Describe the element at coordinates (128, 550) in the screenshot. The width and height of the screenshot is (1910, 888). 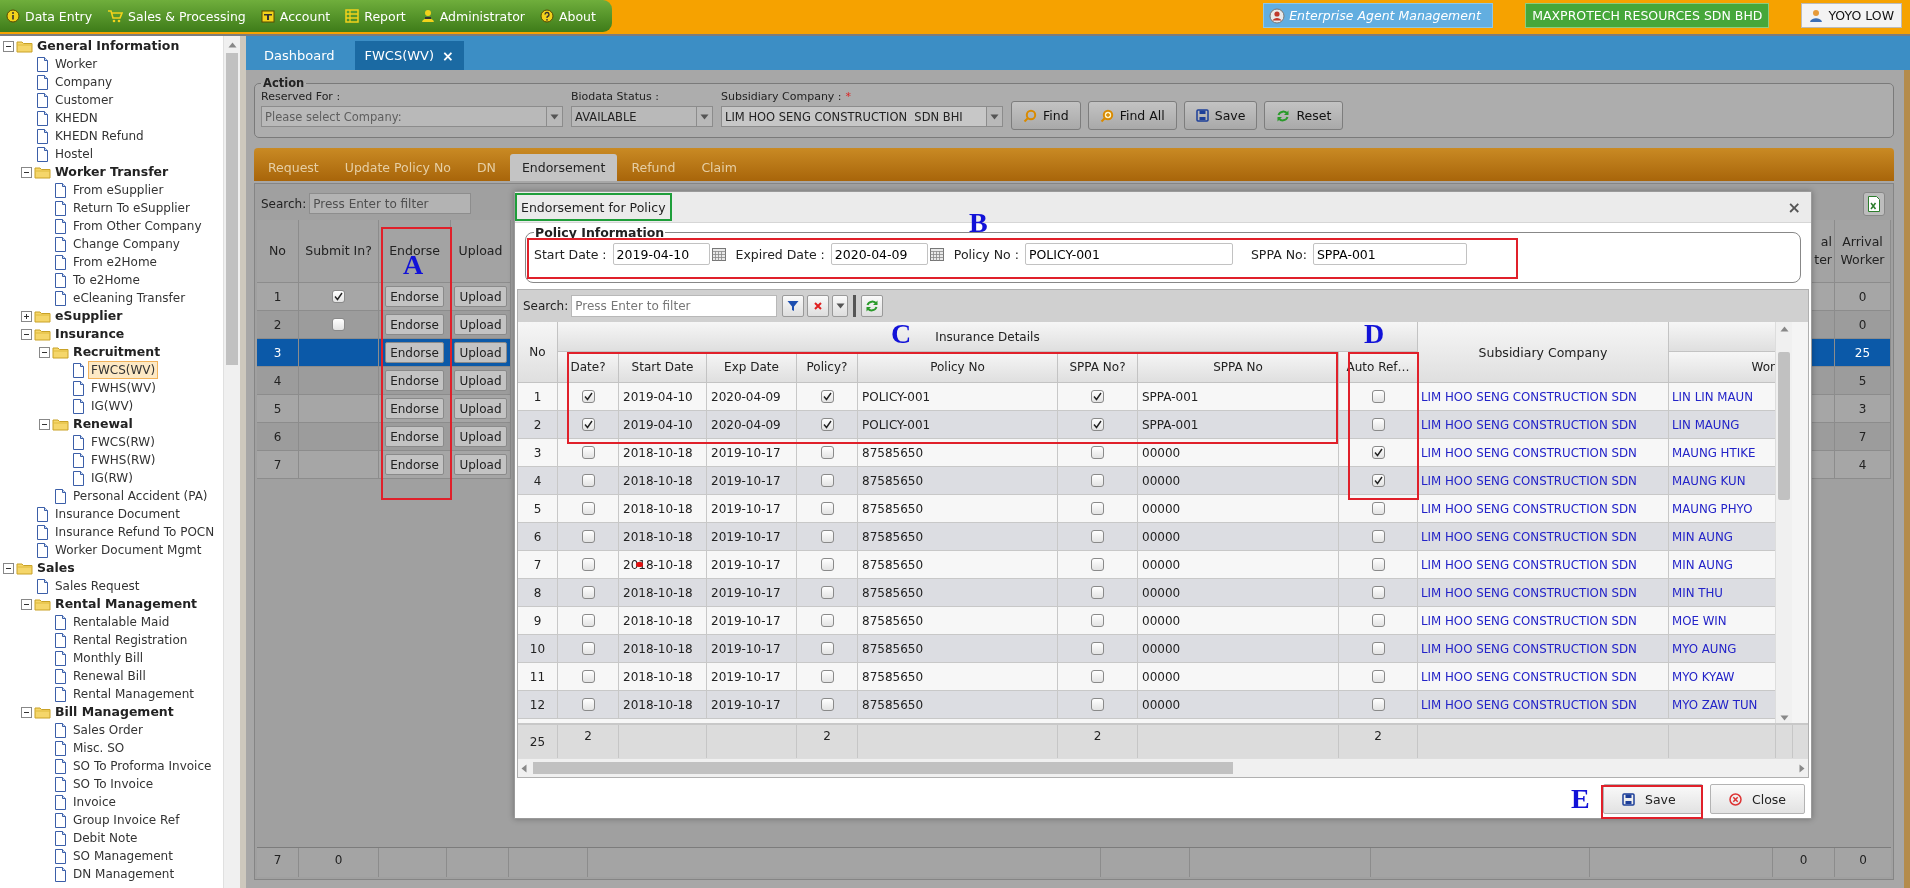
I see `tree-item: Worker Document Mgmt` at that location.